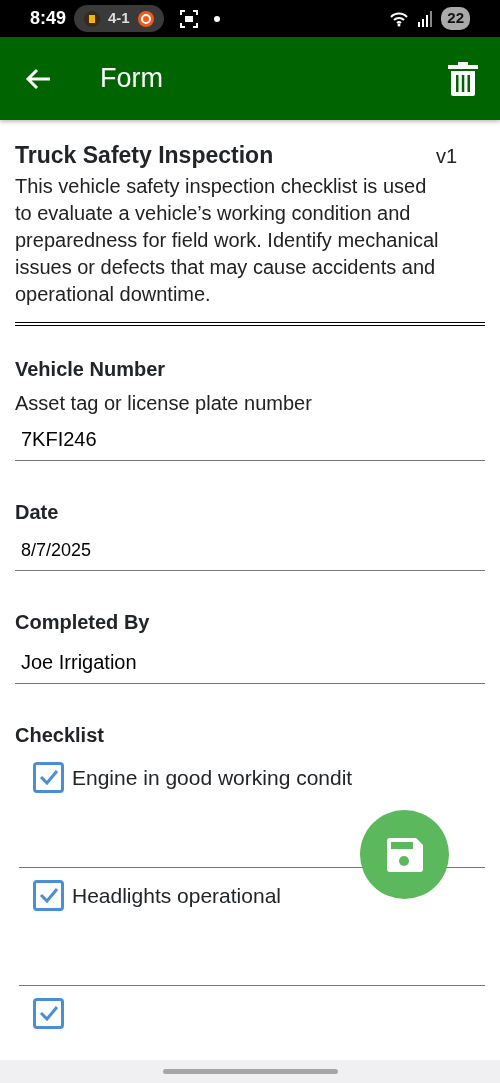 This screenshot has height=1083, width=500. I want to click on date-field: 8/7/2025, so click(250, 550).